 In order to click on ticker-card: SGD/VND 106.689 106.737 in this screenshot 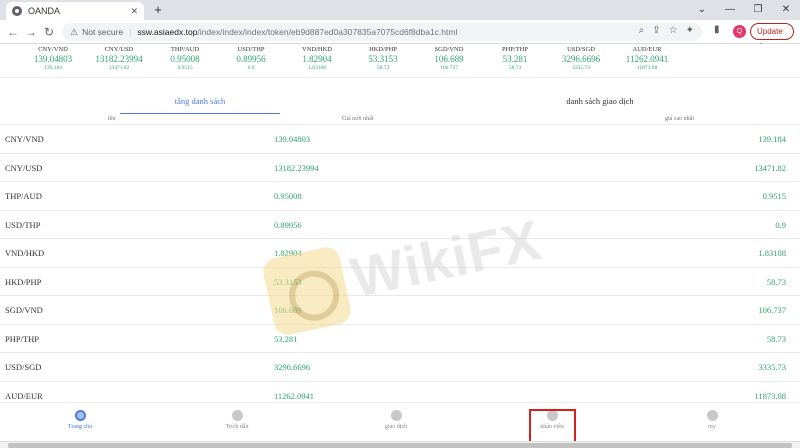, I will do `click(449, 59)`.